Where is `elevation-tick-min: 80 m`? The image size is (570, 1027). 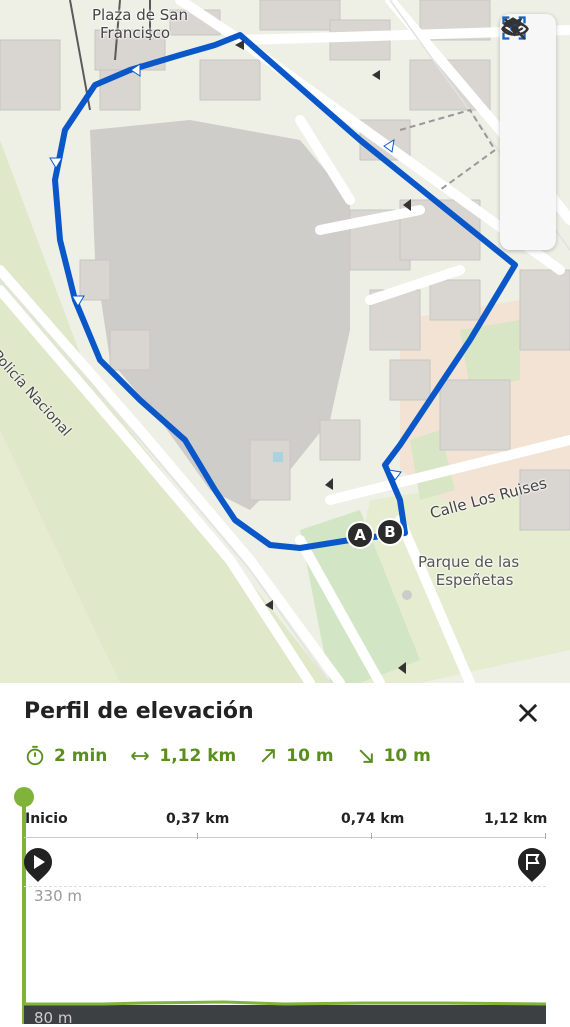
elevation-tick-min: 80 m is located at coordinates (53, 1018).